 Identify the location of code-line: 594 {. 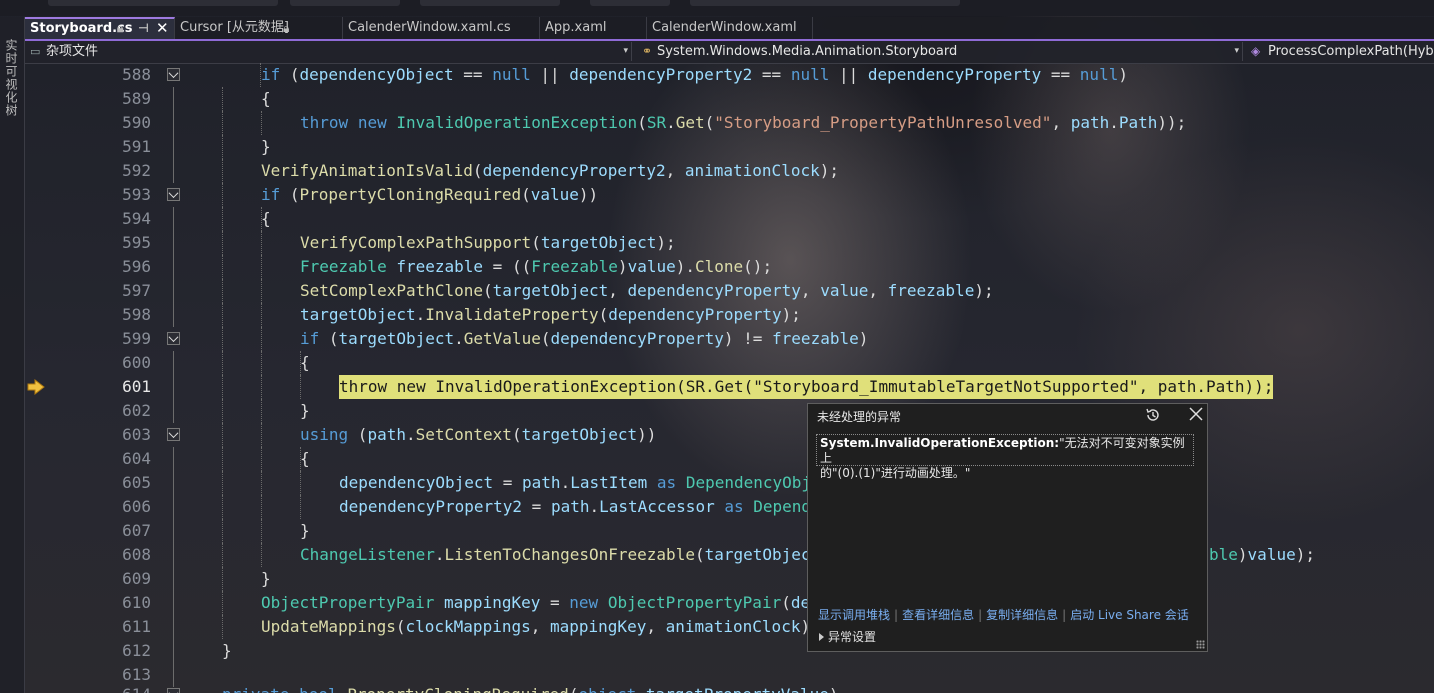
(729, 219).